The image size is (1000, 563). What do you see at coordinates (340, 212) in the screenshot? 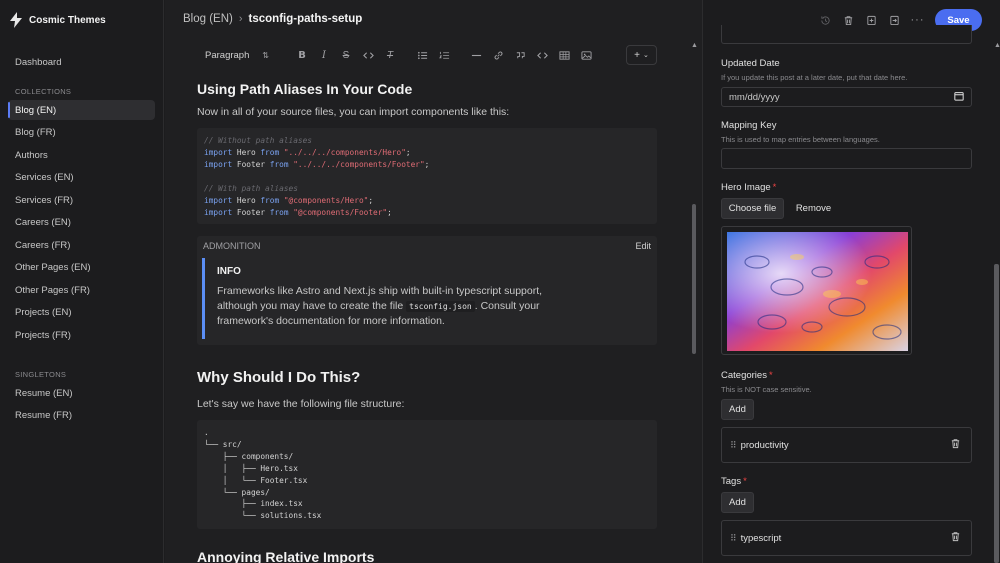
I see `code-string: "@components/Footer"` at bounding box center [340, 212].